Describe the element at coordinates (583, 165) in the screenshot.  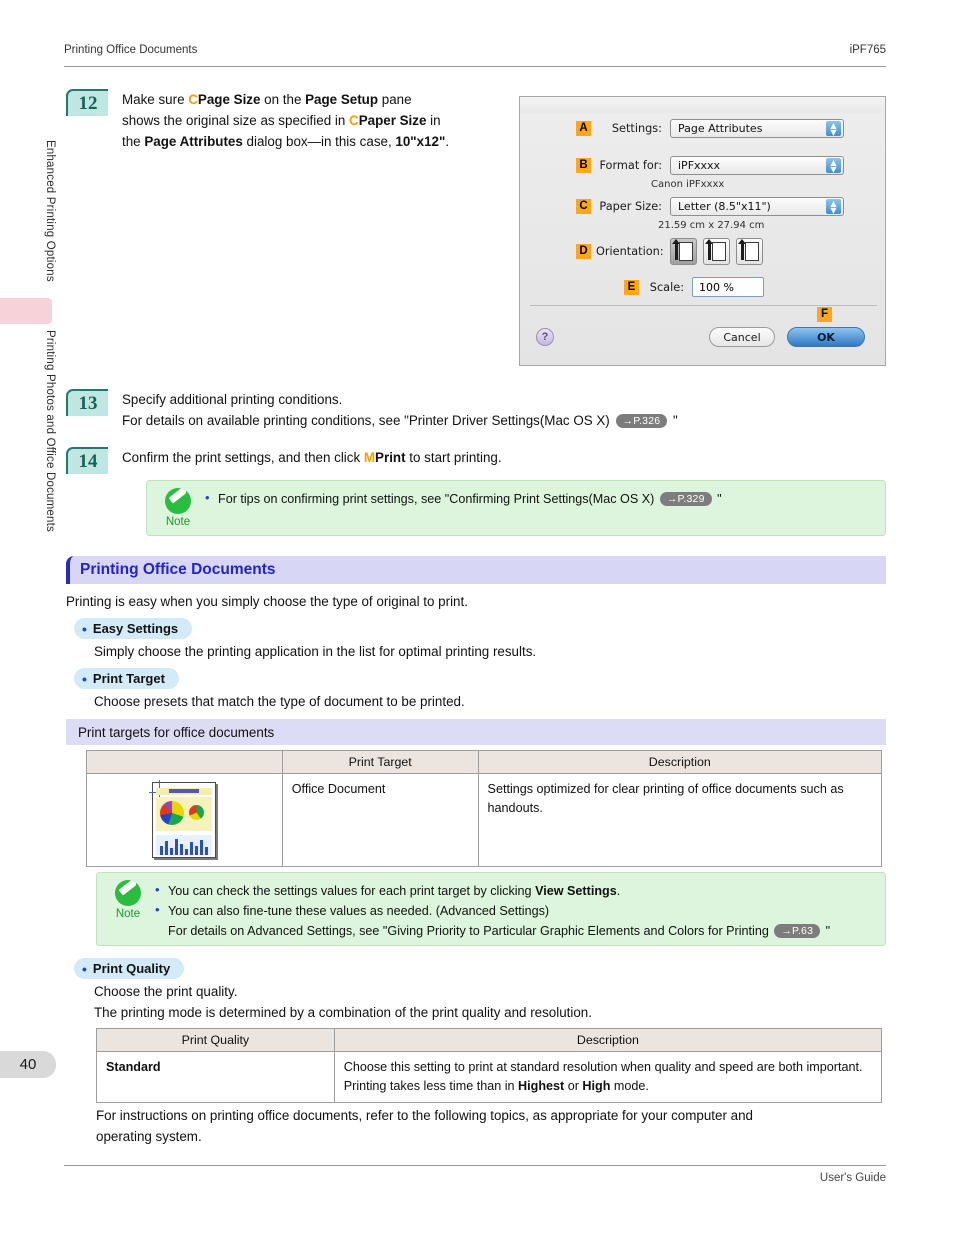
I see `callout-badge-b: B` at that location.